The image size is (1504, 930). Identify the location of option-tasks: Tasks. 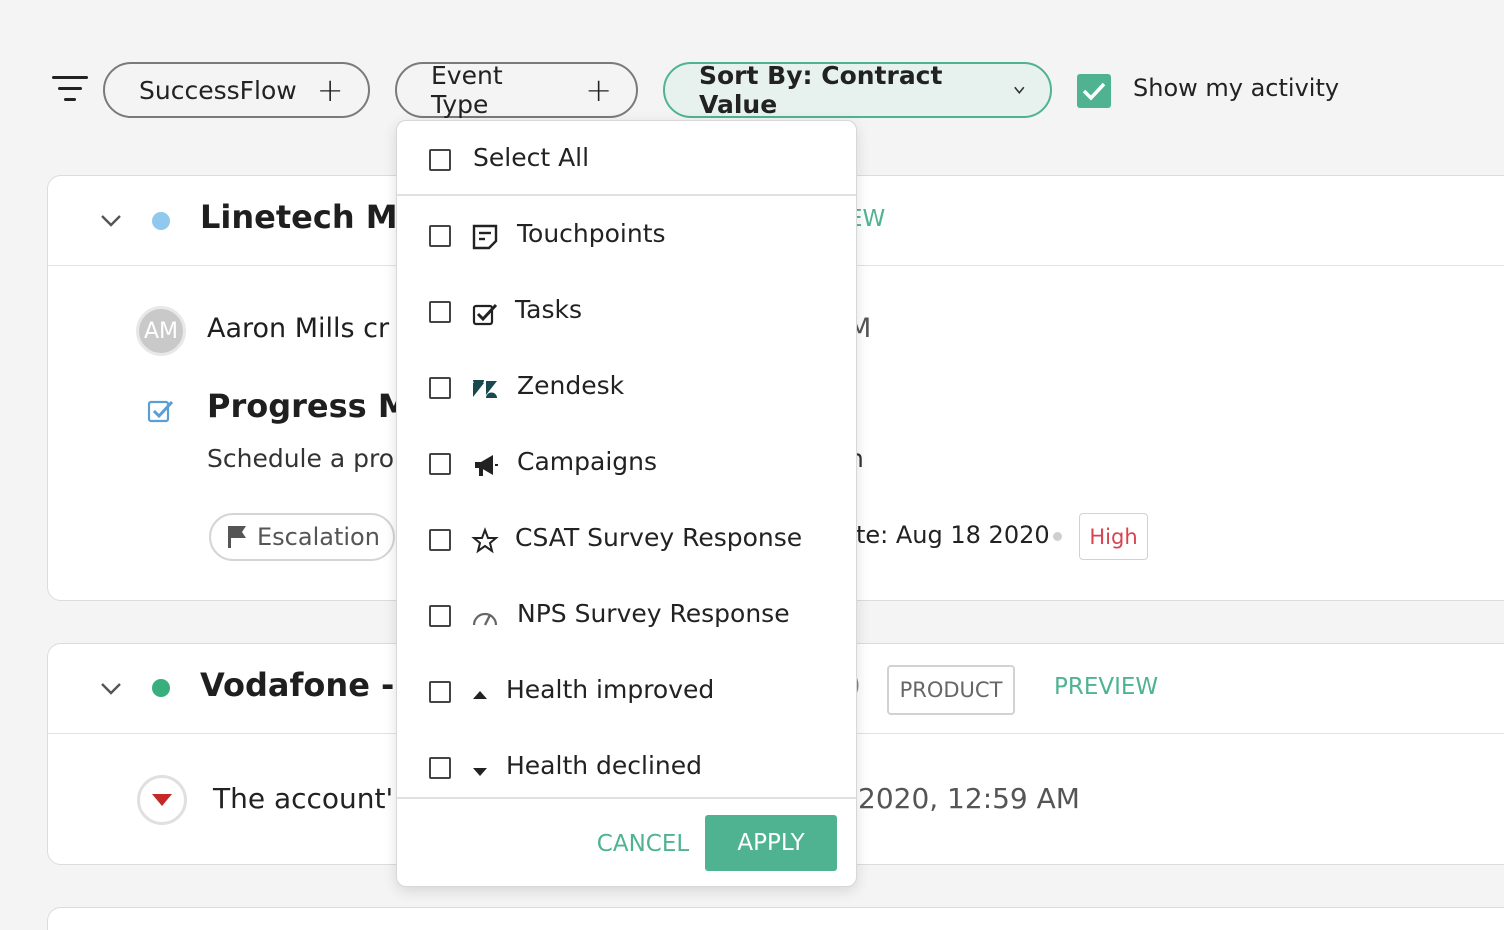
(626, 313).